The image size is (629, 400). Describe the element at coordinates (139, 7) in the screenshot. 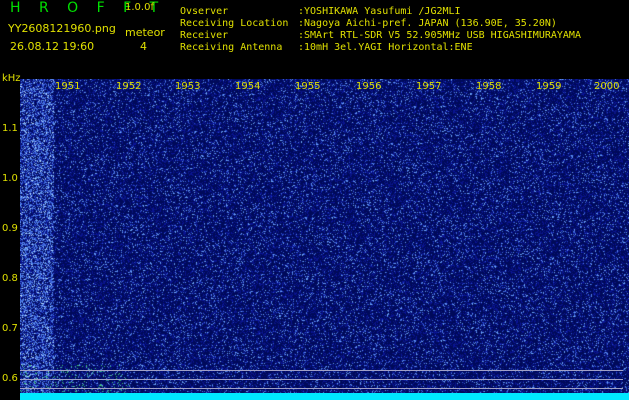

I see `app-version: 1.0.0f` at that location.